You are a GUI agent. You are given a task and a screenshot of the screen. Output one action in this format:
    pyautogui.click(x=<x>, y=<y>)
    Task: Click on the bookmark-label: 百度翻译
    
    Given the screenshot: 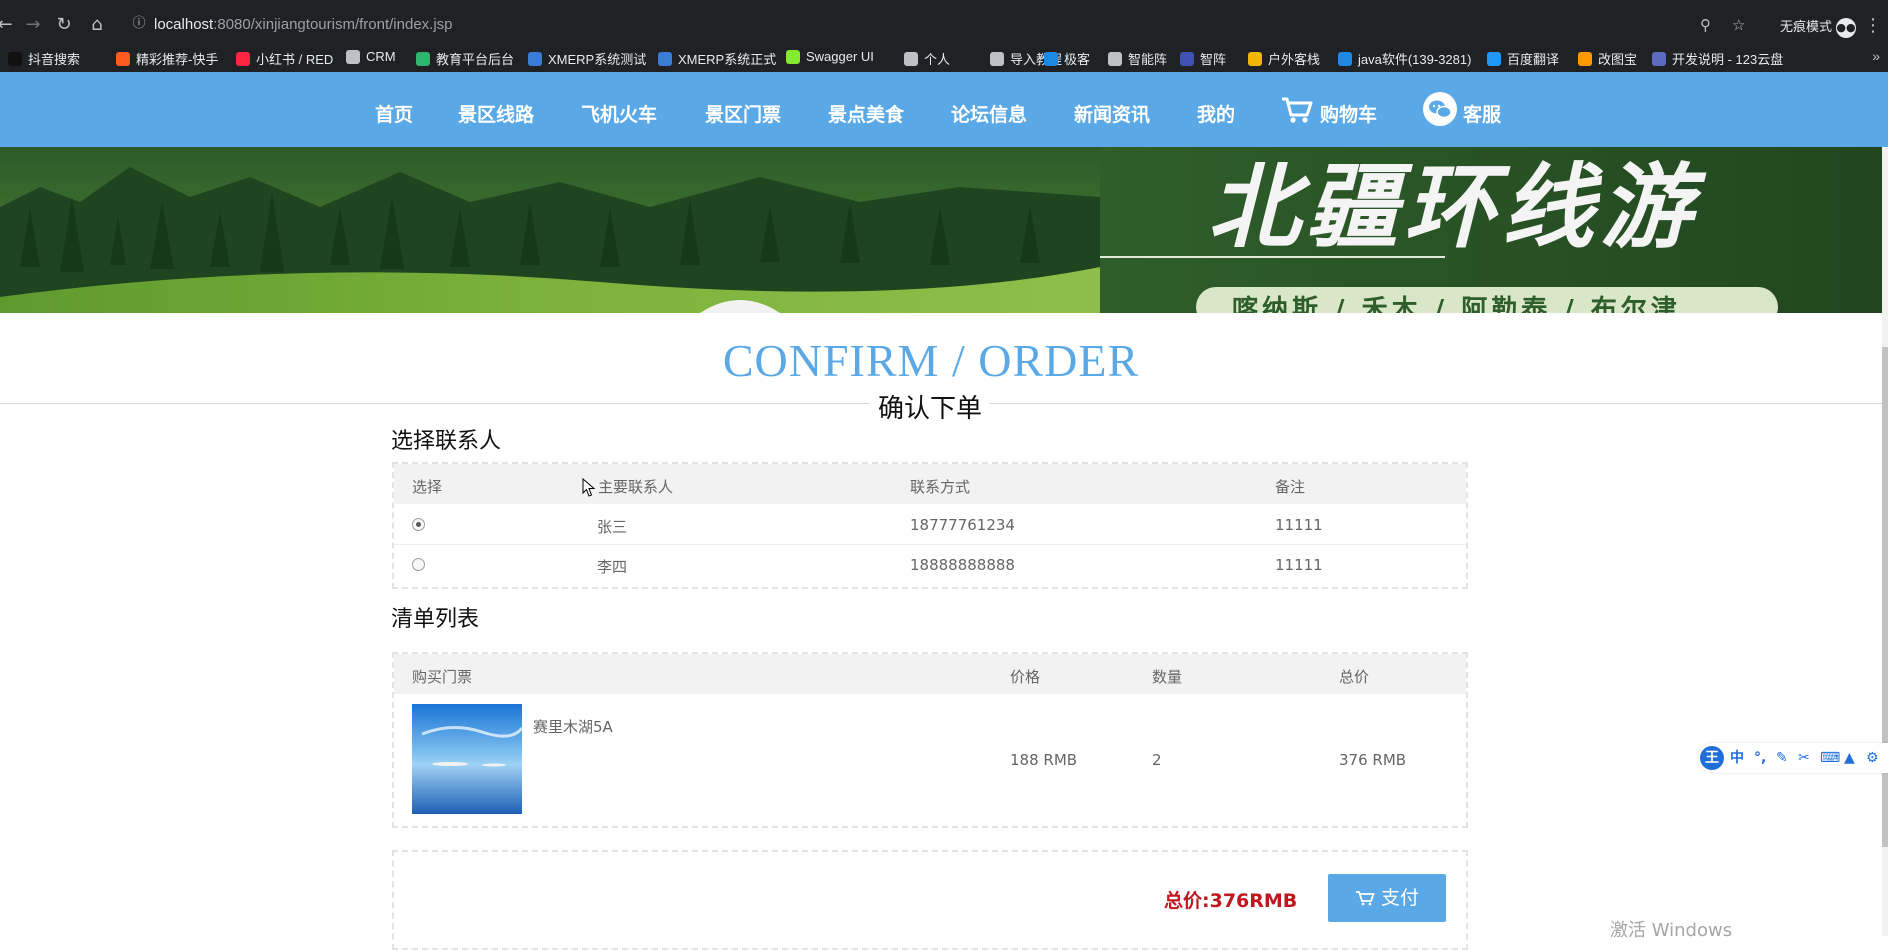 What is the action you would take?
    pyautogui.click(x=1533, y=59)
    